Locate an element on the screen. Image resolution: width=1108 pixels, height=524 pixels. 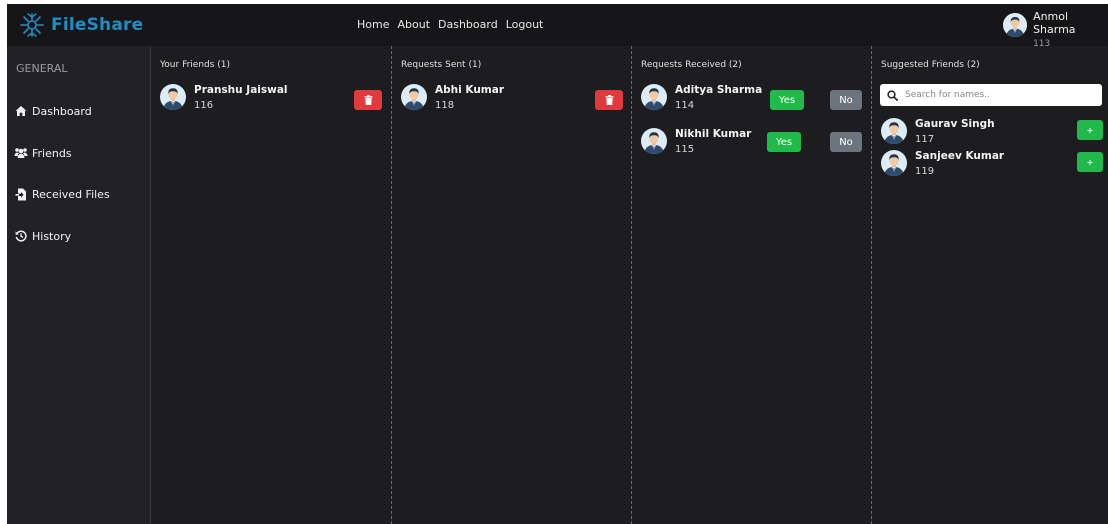
received-request-item: Aditya Sharma 114 is located at coordinates (701, 97).